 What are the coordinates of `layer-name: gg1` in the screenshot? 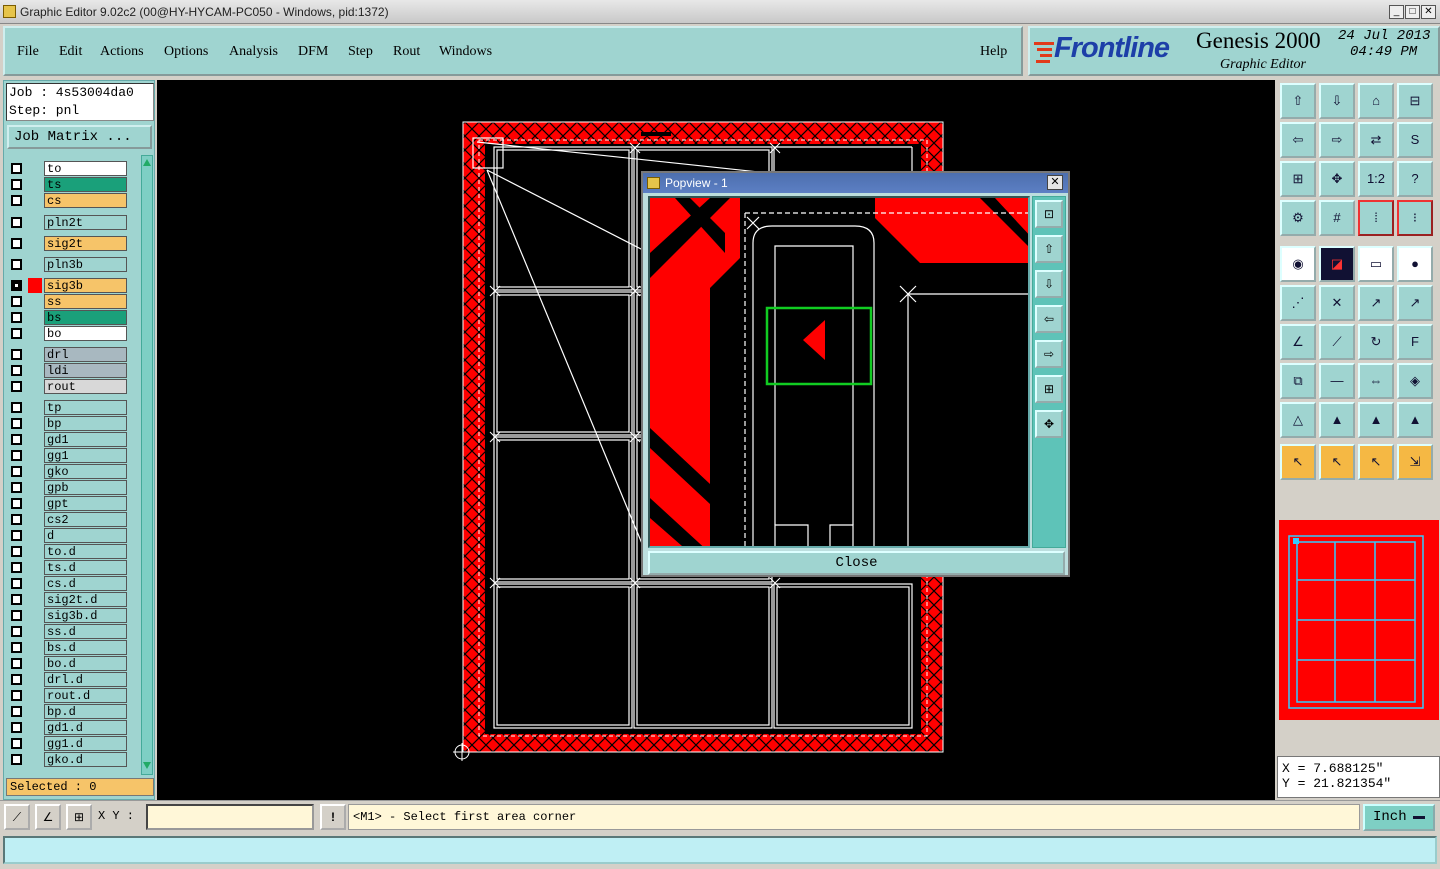 It's located at (85, 455).